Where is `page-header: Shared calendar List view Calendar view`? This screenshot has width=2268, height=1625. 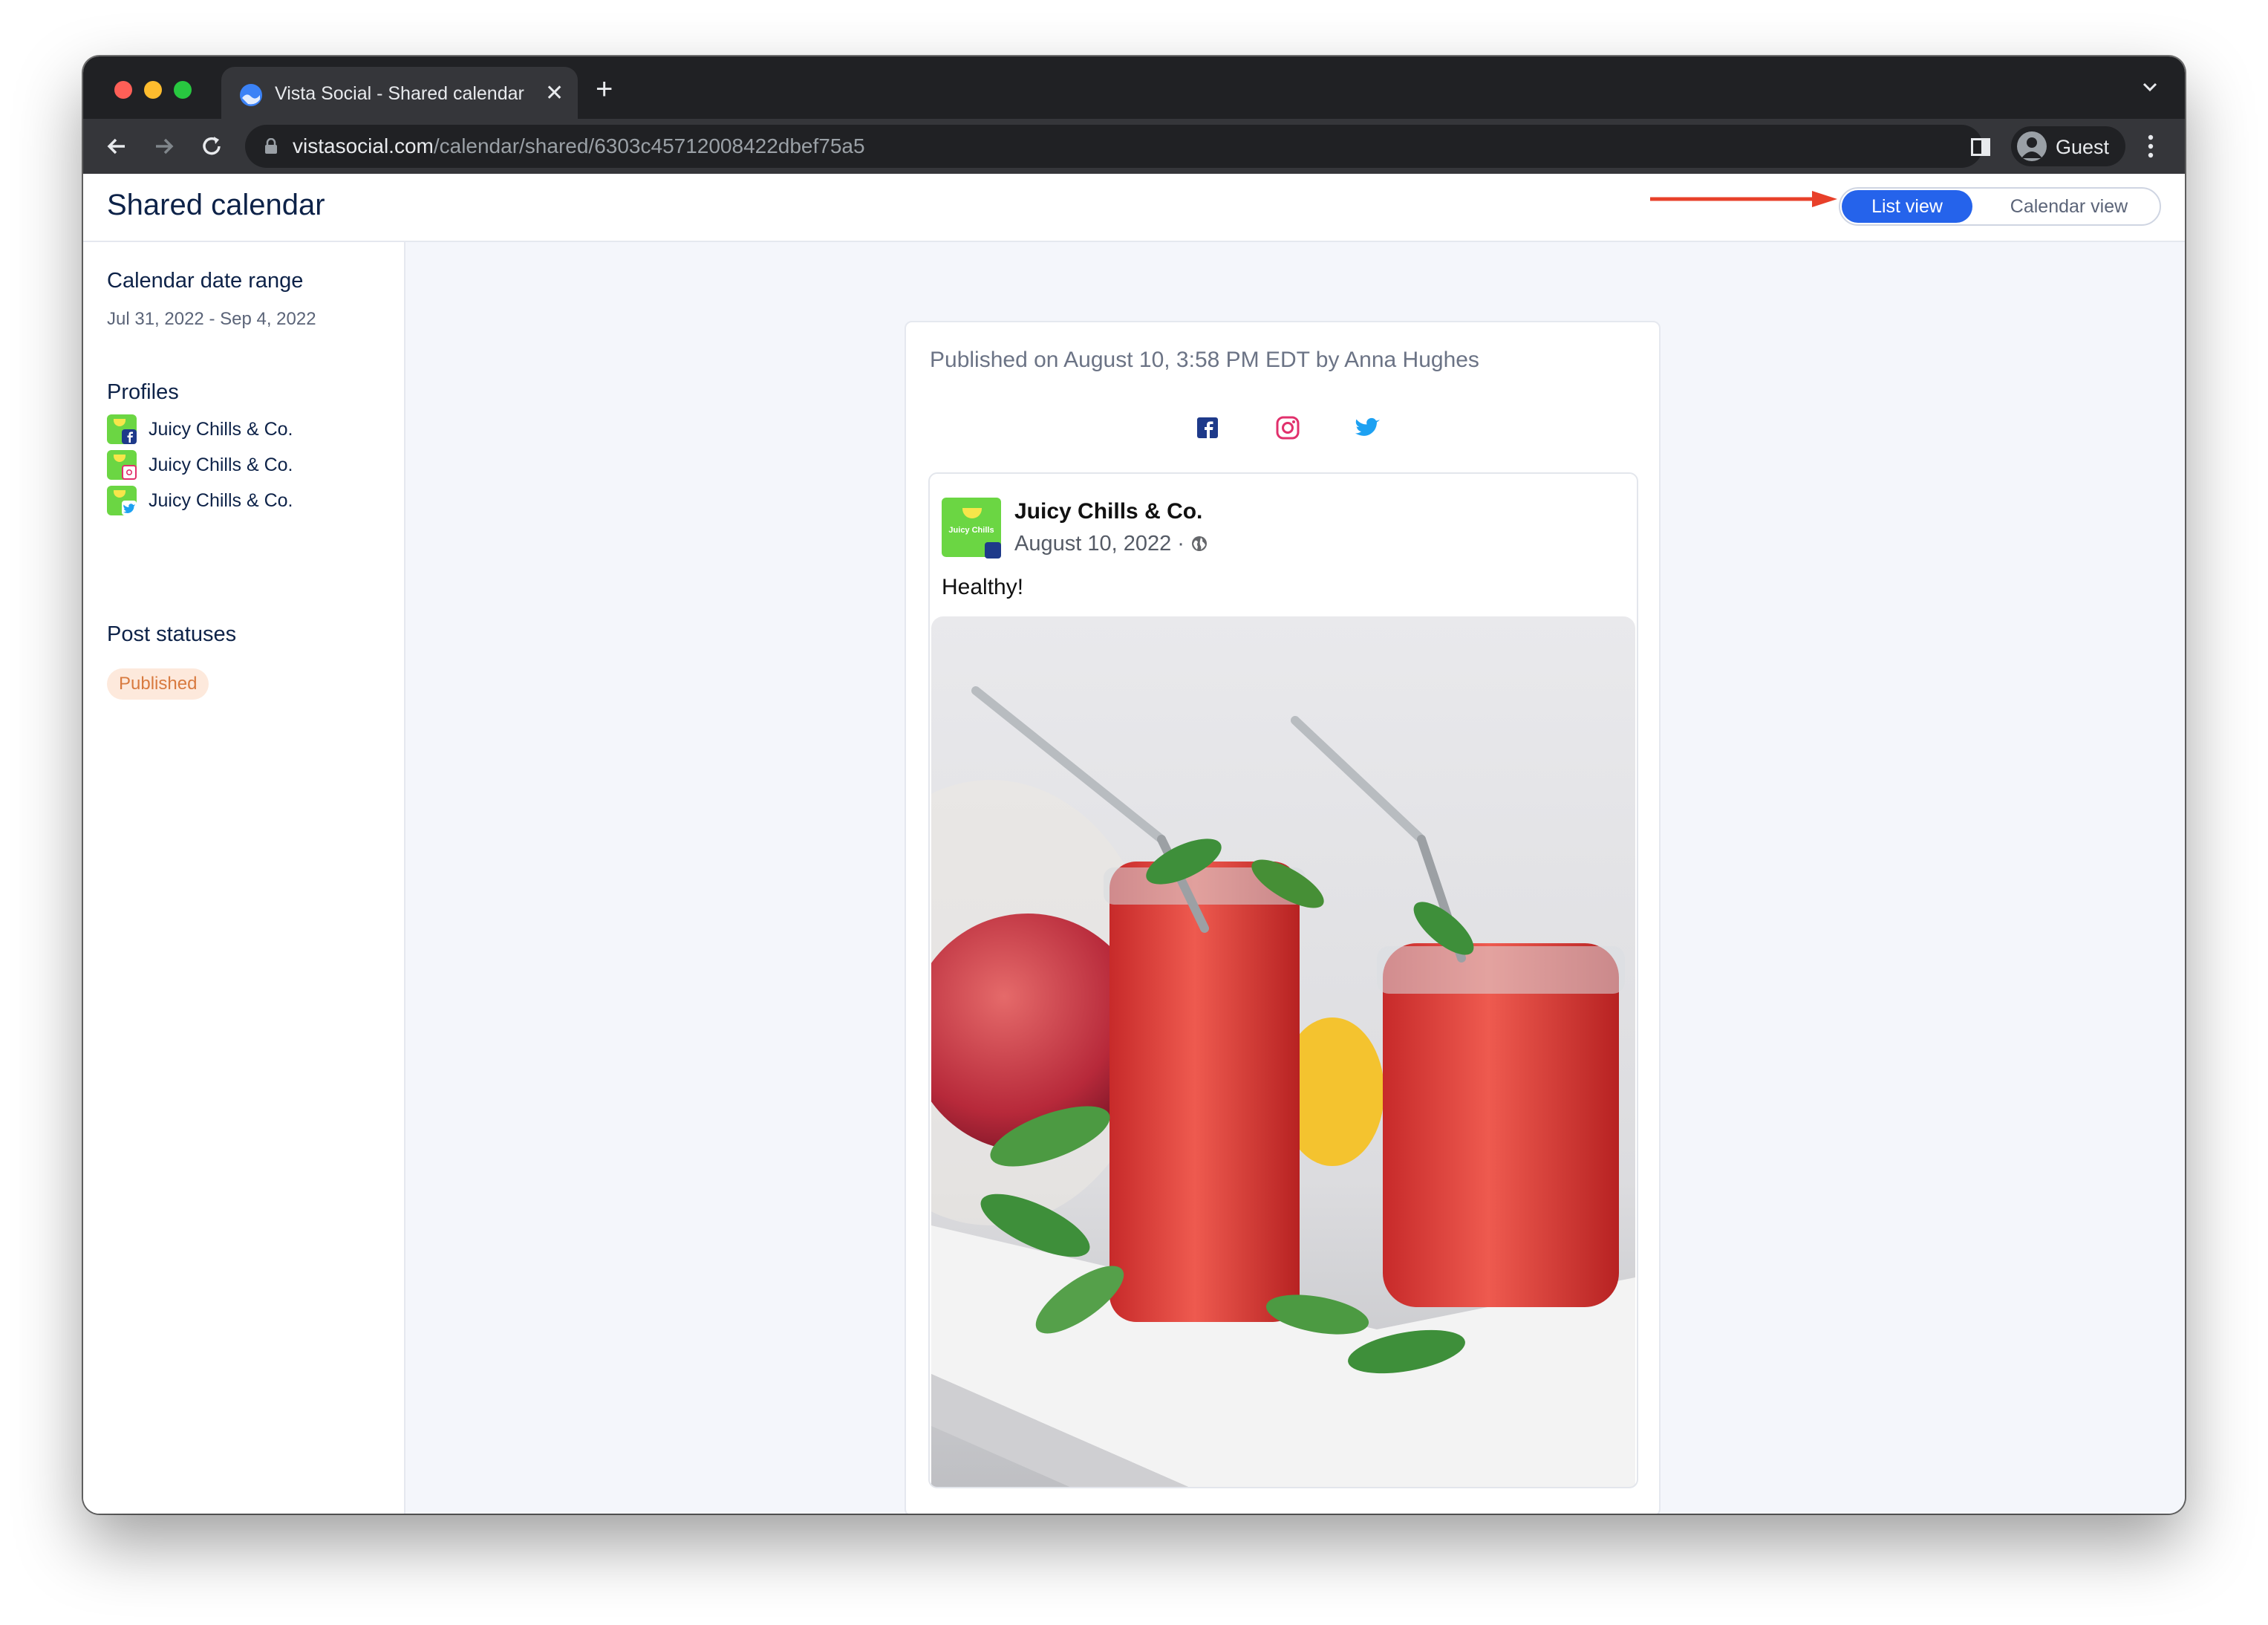 page-header: Shared calendar List view Calendar view is located at coordinates (1134, 208).